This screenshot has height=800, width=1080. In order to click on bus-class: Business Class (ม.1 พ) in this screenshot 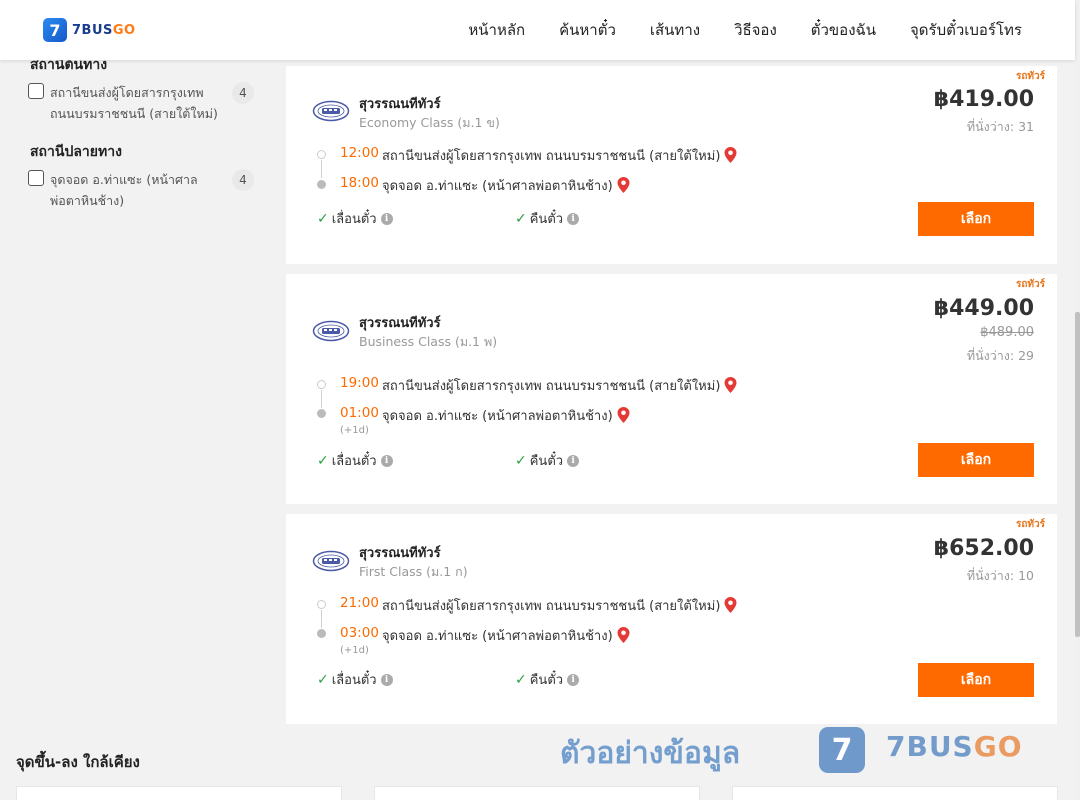, I will do `click(428, 341)`.